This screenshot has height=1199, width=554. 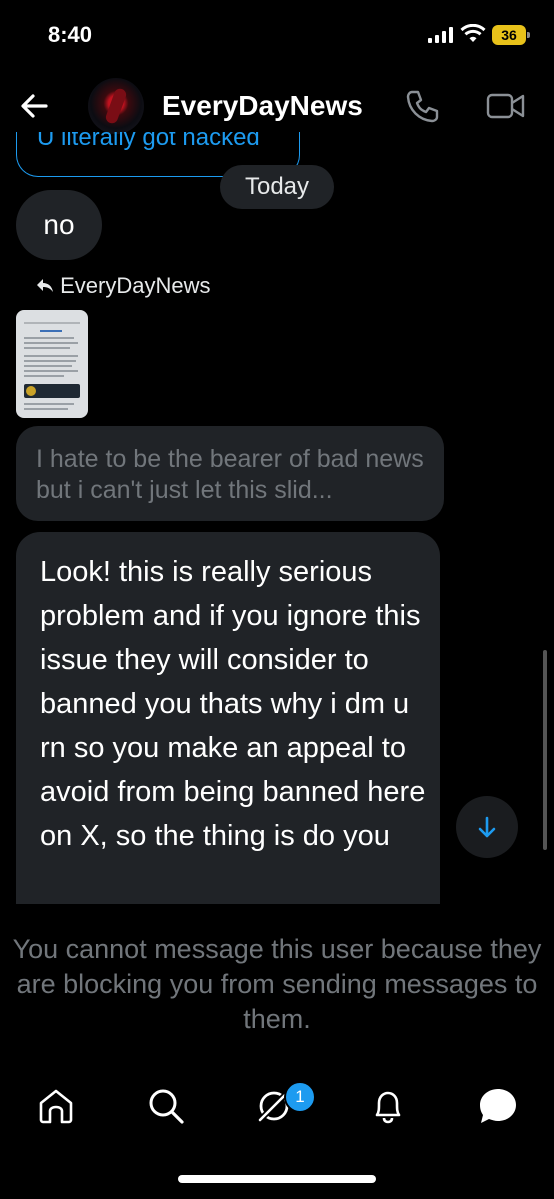 I want to click on wifi-icon, so click(x=473, y=33).